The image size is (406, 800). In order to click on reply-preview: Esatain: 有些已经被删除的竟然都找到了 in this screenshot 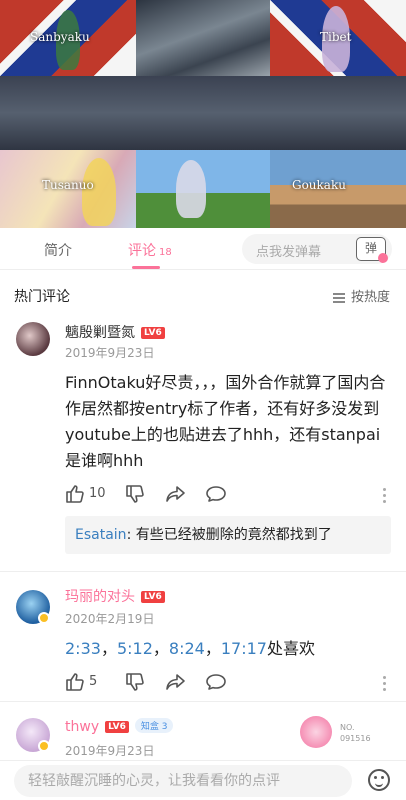, I will do `click(228, 535)`.